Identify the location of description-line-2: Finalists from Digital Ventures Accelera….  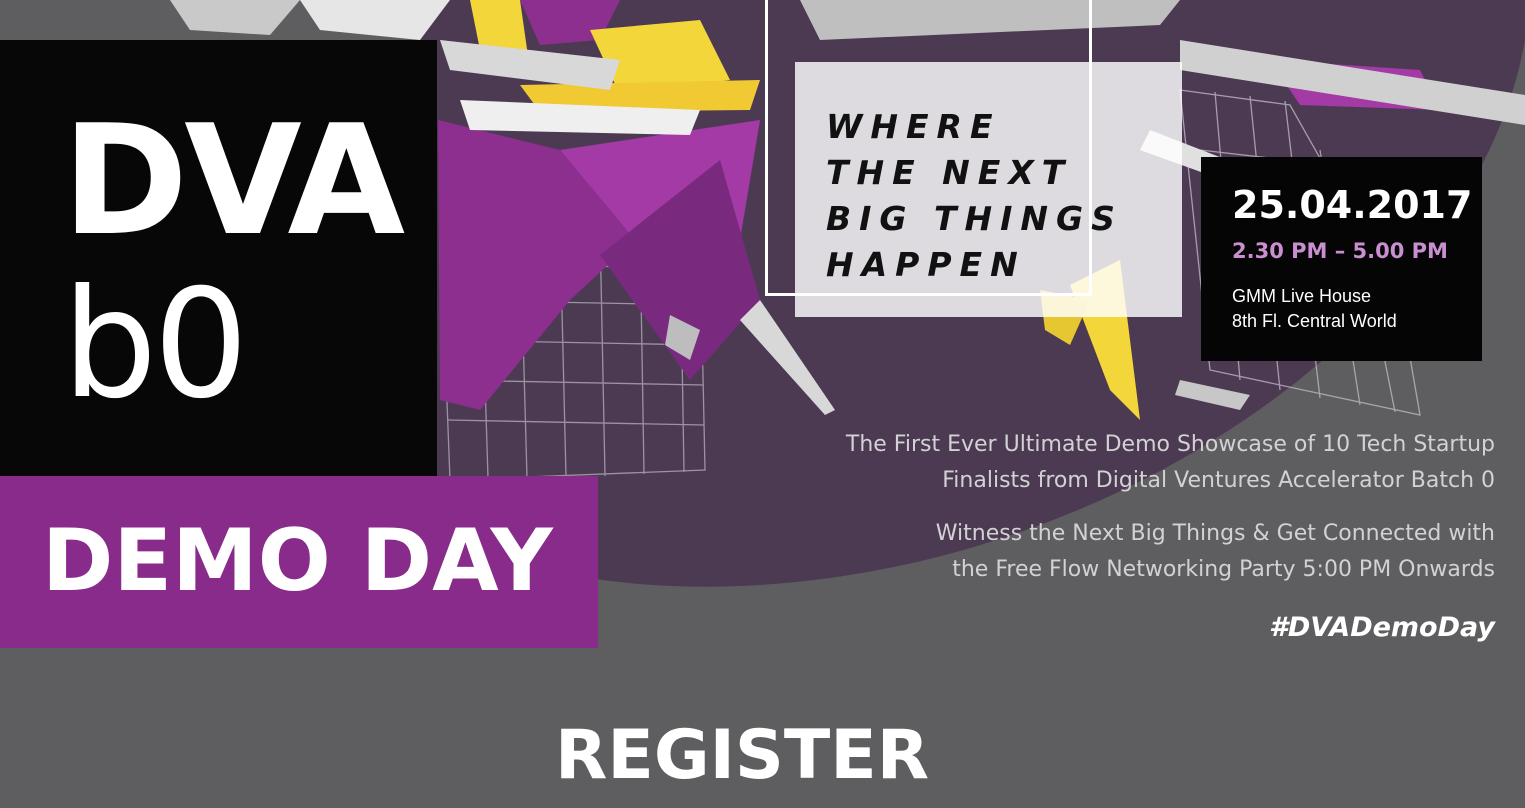
(1218, 480).